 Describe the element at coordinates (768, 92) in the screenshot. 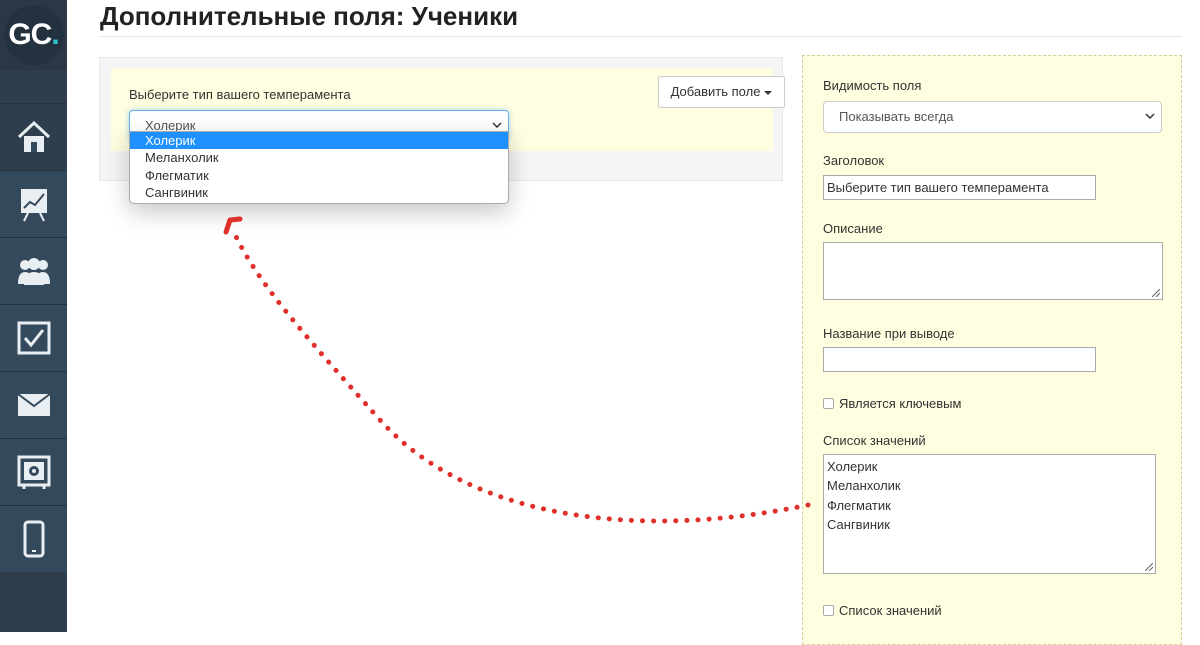

I see `caret-down-icon` at that location.